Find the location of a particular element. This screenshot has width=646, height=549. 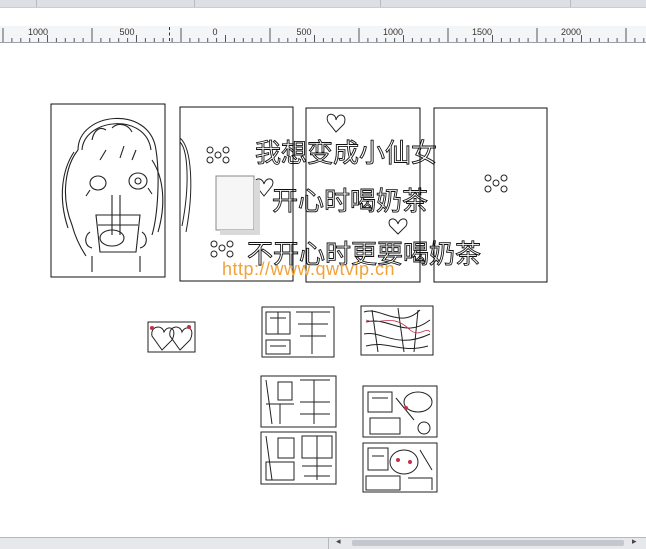

scrollbar-divider is located at coordinates (328, 543).